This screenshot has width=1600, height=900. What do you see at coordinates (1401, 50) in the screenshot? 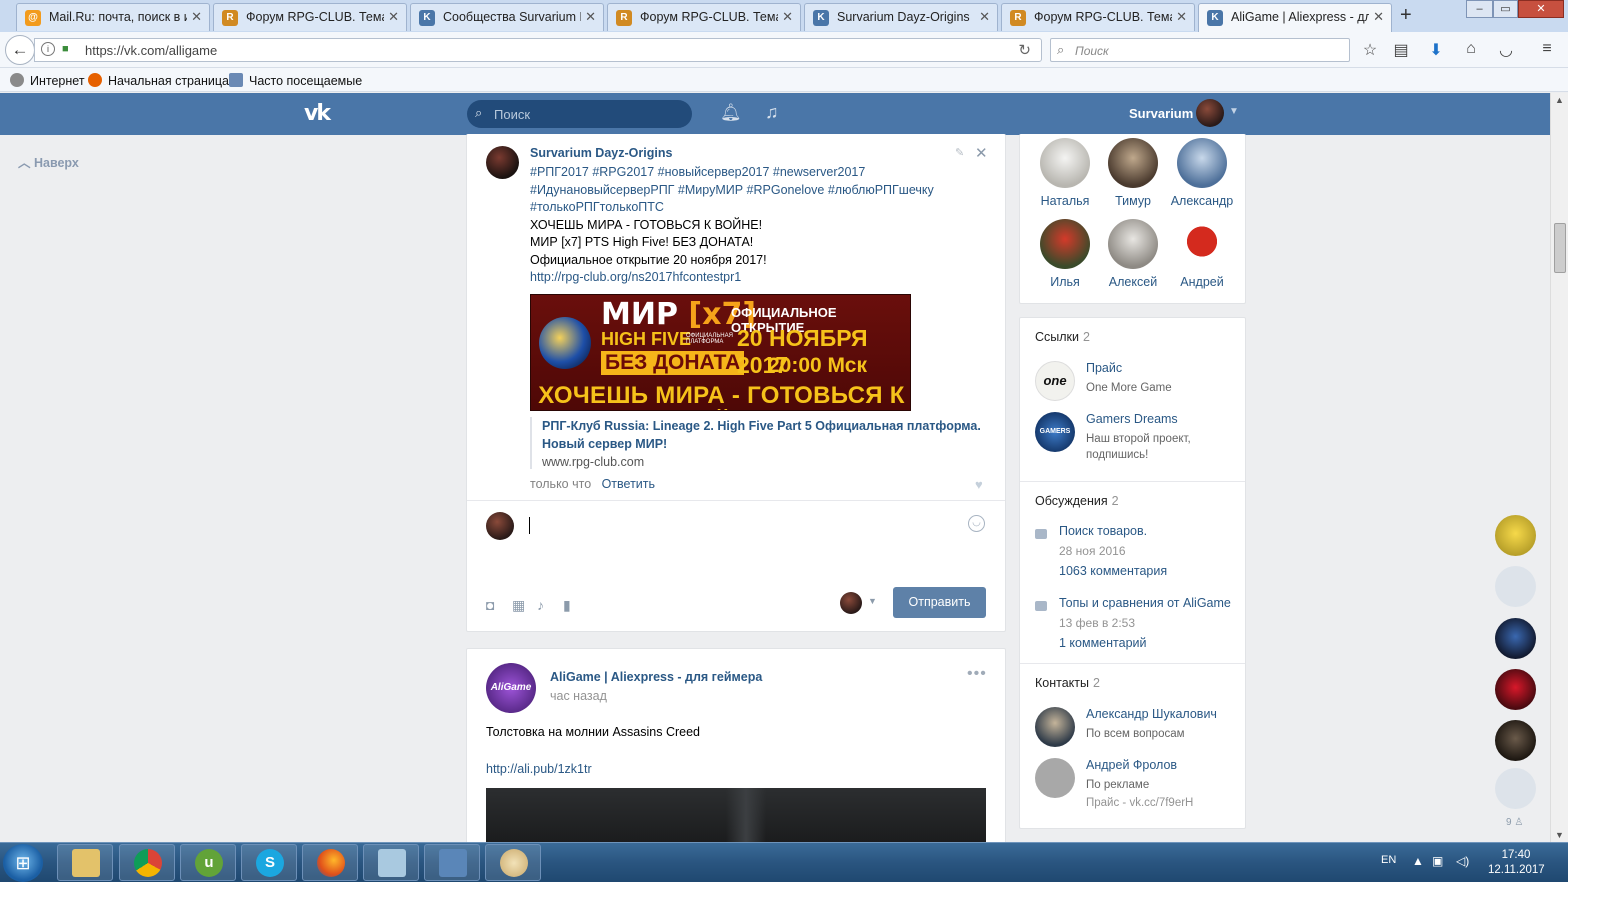
I see `reading-list-icon: ▤` at bounding box center [1401, 50].